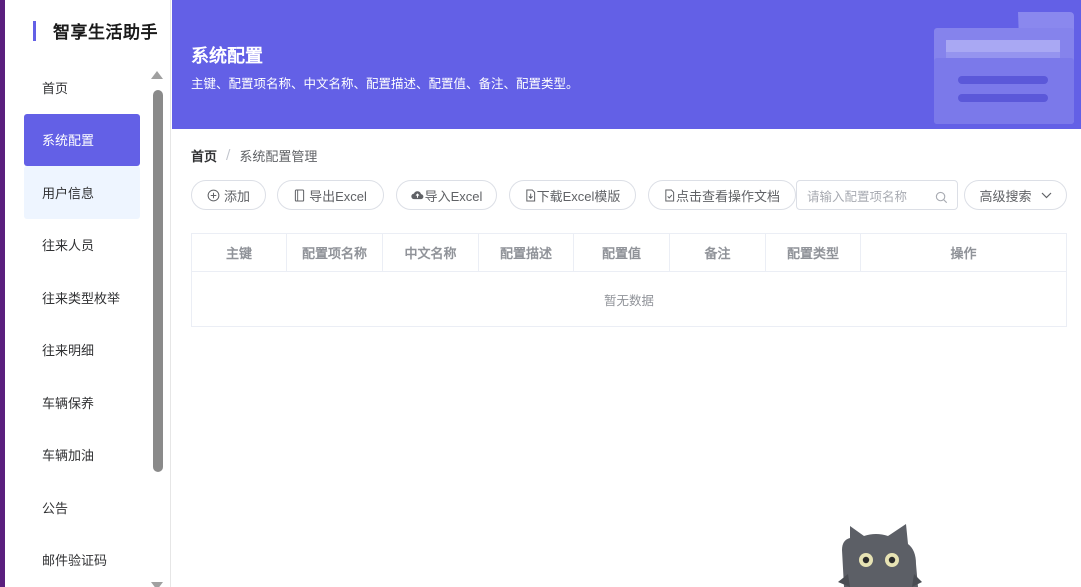 The image size is (1081, 587). Describe the element at coordinates (34, 30) in the screenshot. I see `brand-accent-bar` at that location.